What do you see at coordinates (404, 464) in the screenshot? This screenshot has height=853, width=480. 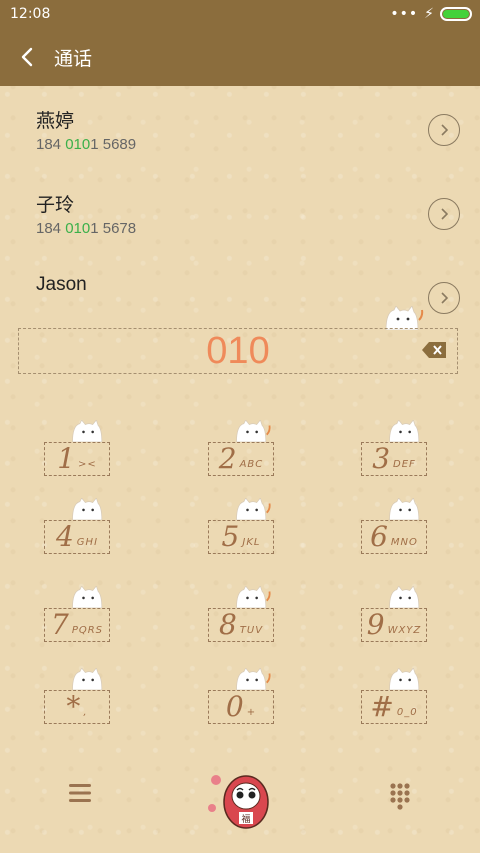 I see `key-letters: DEF` at bounding box center [404, 464].